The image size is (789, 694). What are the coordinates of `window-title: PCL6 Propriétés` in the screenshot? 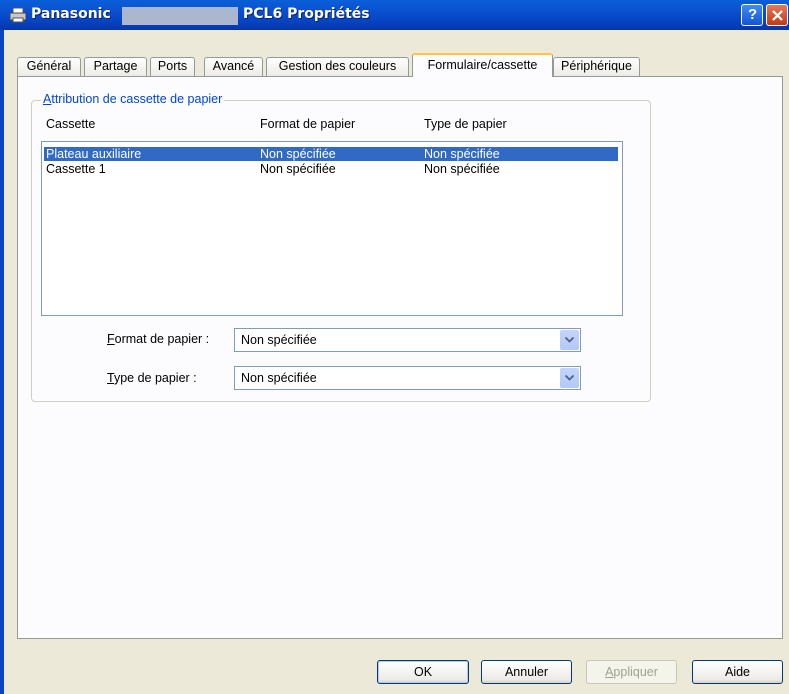 It's located at (306, 14).